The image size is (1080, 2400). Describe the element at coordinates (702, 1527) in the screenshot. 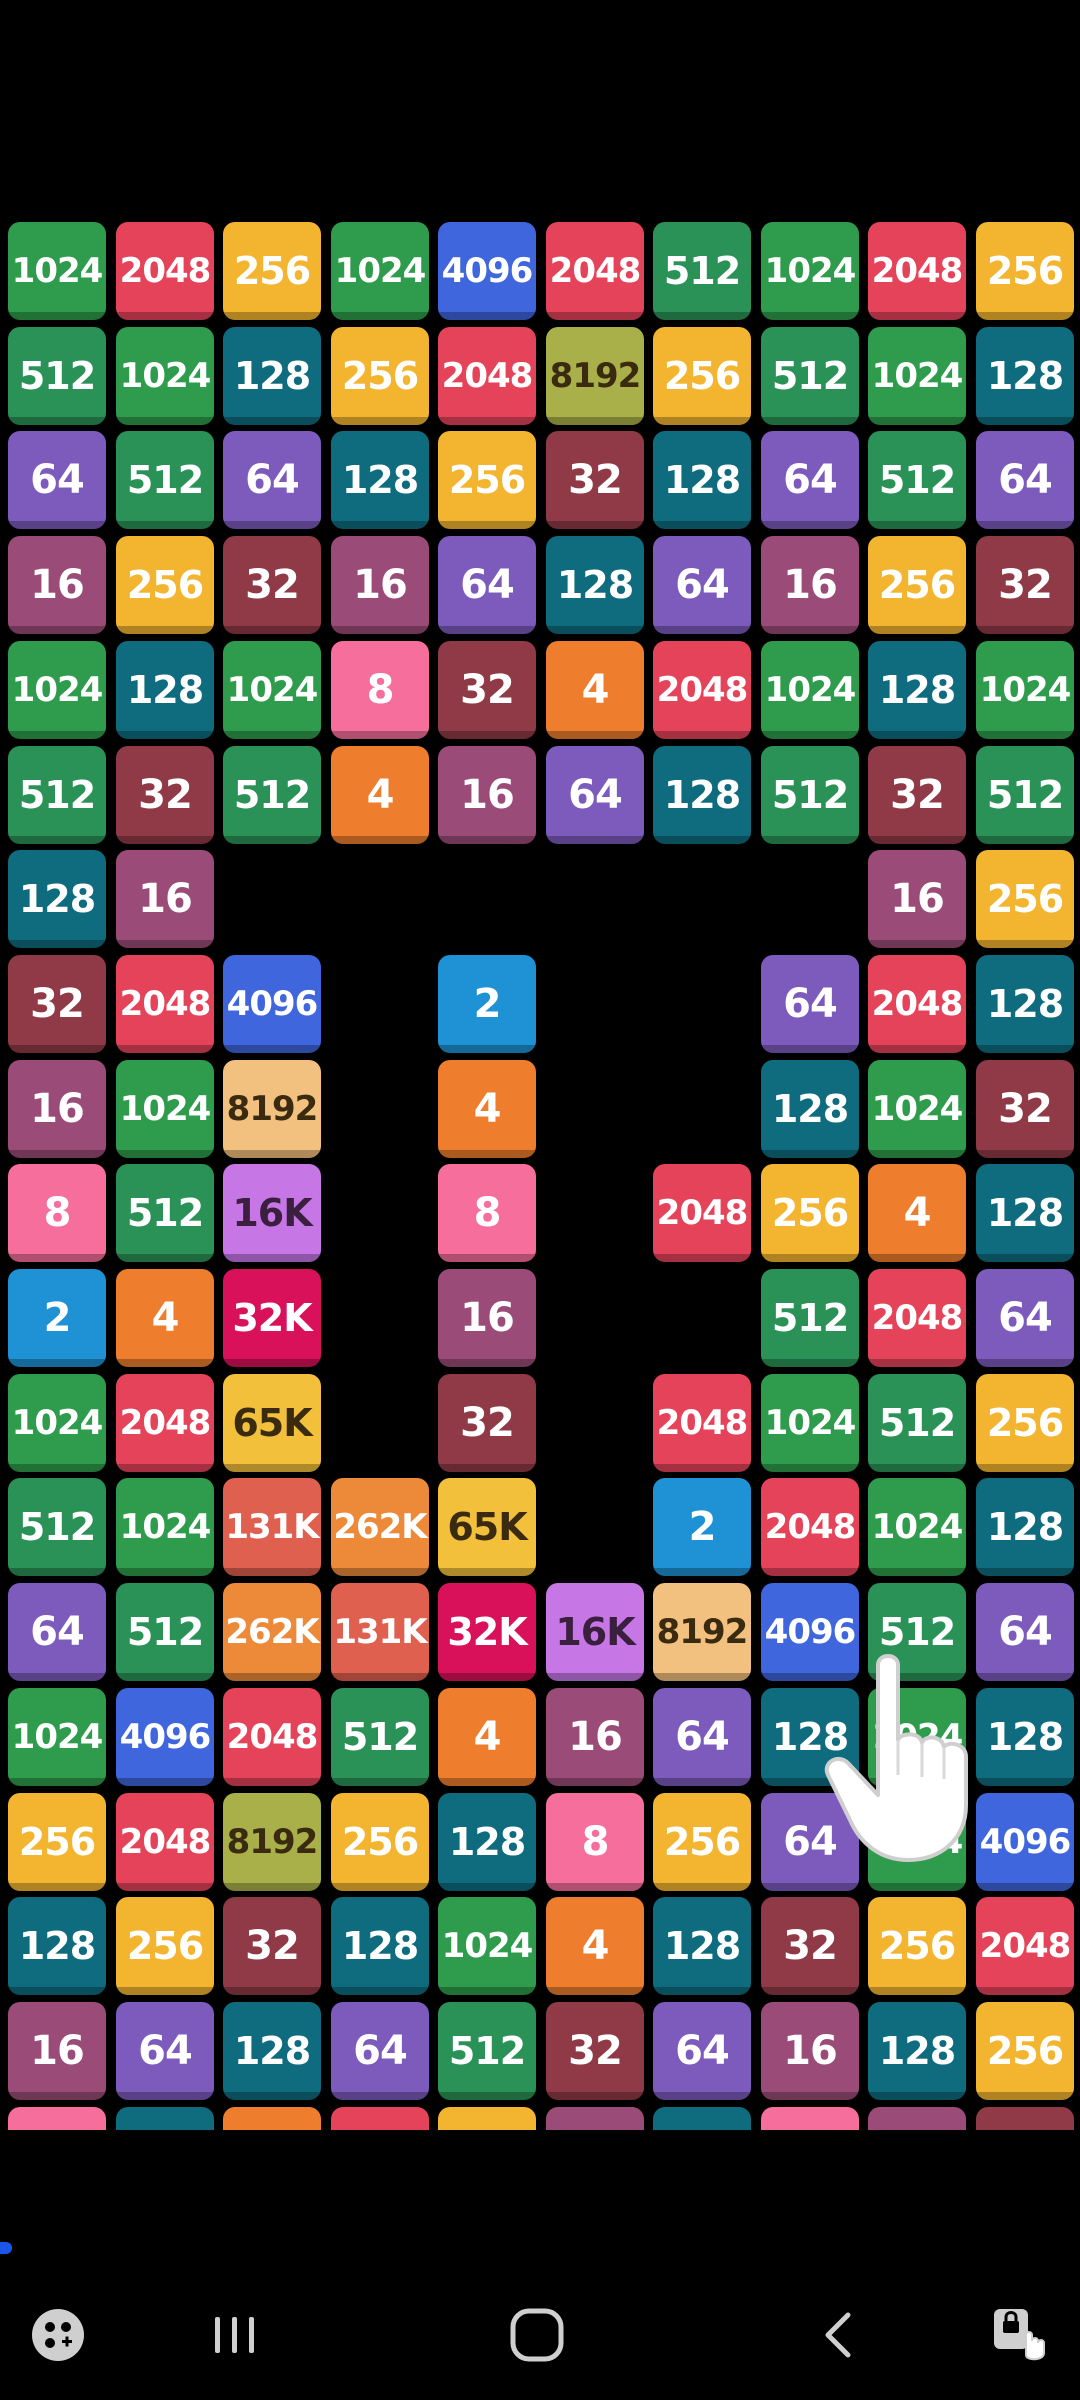

I see `tile: 2` at that location.